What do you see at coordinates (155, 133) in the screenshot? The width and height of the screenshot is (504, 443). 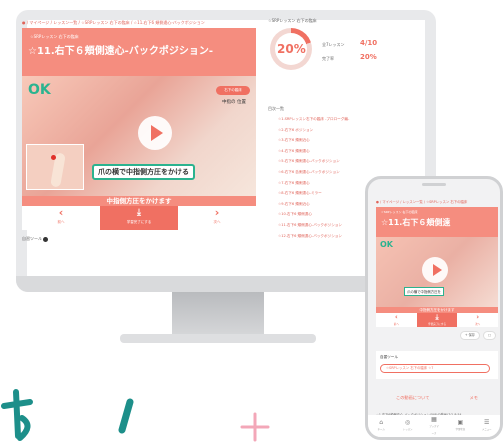 I see `play-icon` at bounding box center [155, 133].